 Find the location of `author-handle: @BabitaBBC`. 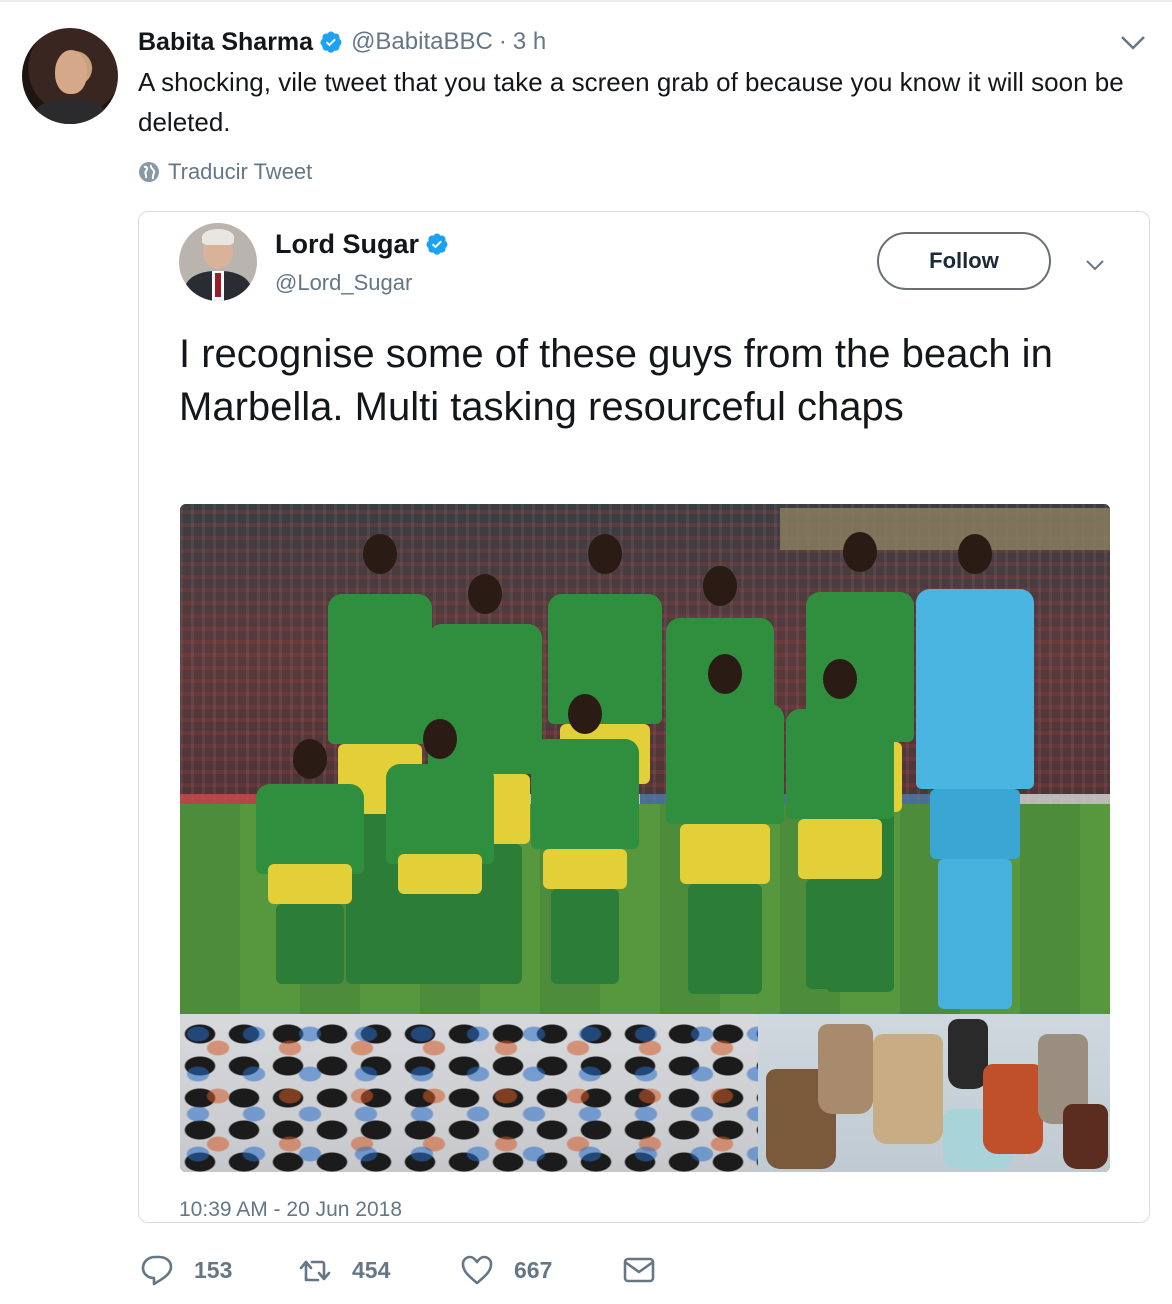

author-handle: @BabitaBBC is located at coordinates (422, 42).